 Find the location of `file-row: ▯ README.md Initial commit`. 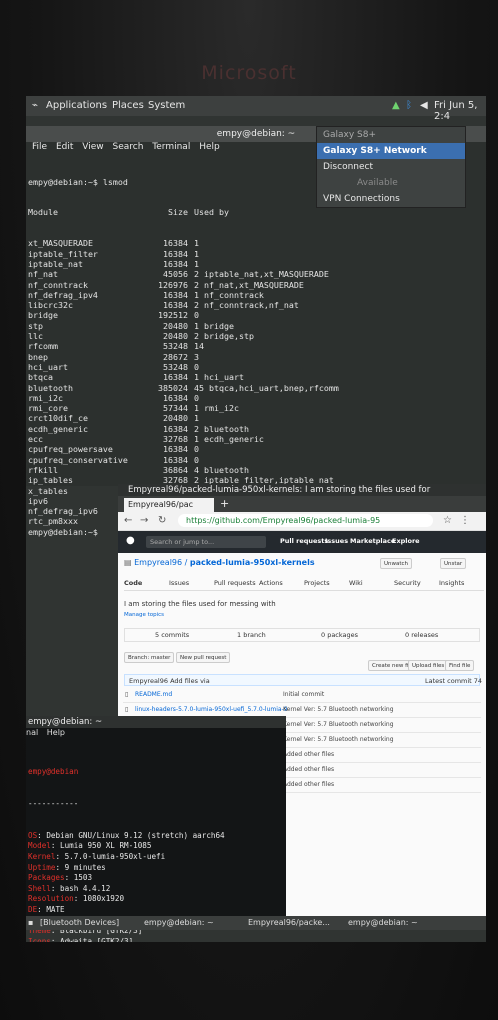

file-row: ▯ README.md Initial commit is located at coordinates (302, 695).